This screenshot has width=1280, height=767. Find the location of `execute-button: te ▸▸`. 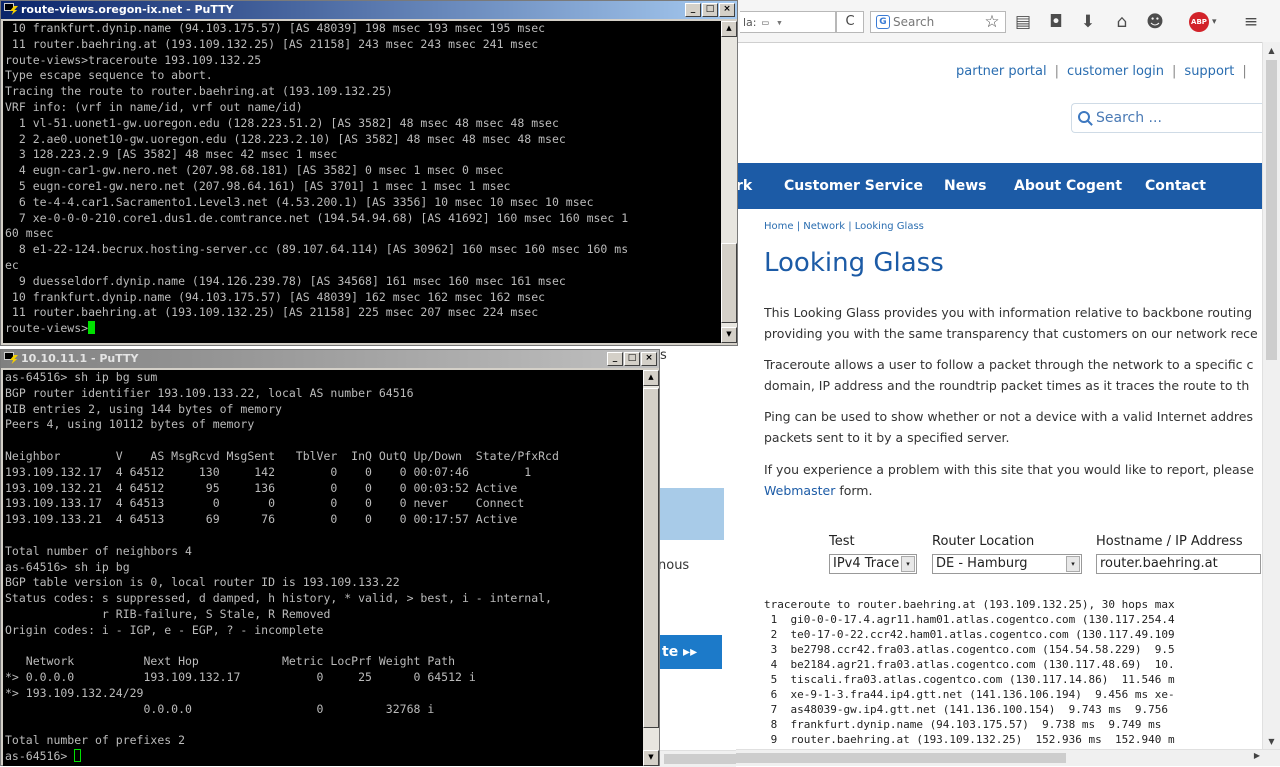

execute-button: te ▸▸ is located at coordinates (691, 652).